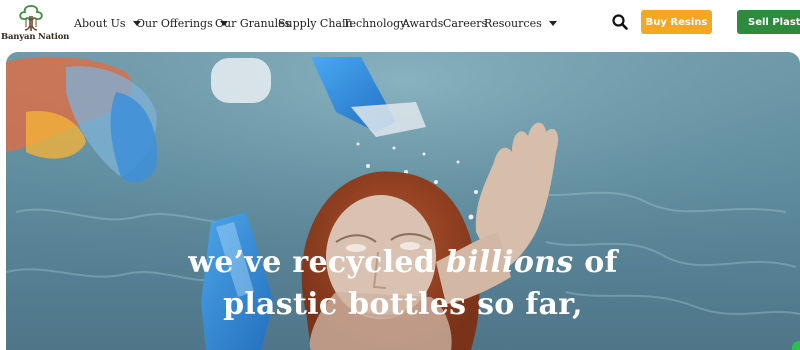  I want to click on brand-name: Banyan Nation, so click(35, 37).